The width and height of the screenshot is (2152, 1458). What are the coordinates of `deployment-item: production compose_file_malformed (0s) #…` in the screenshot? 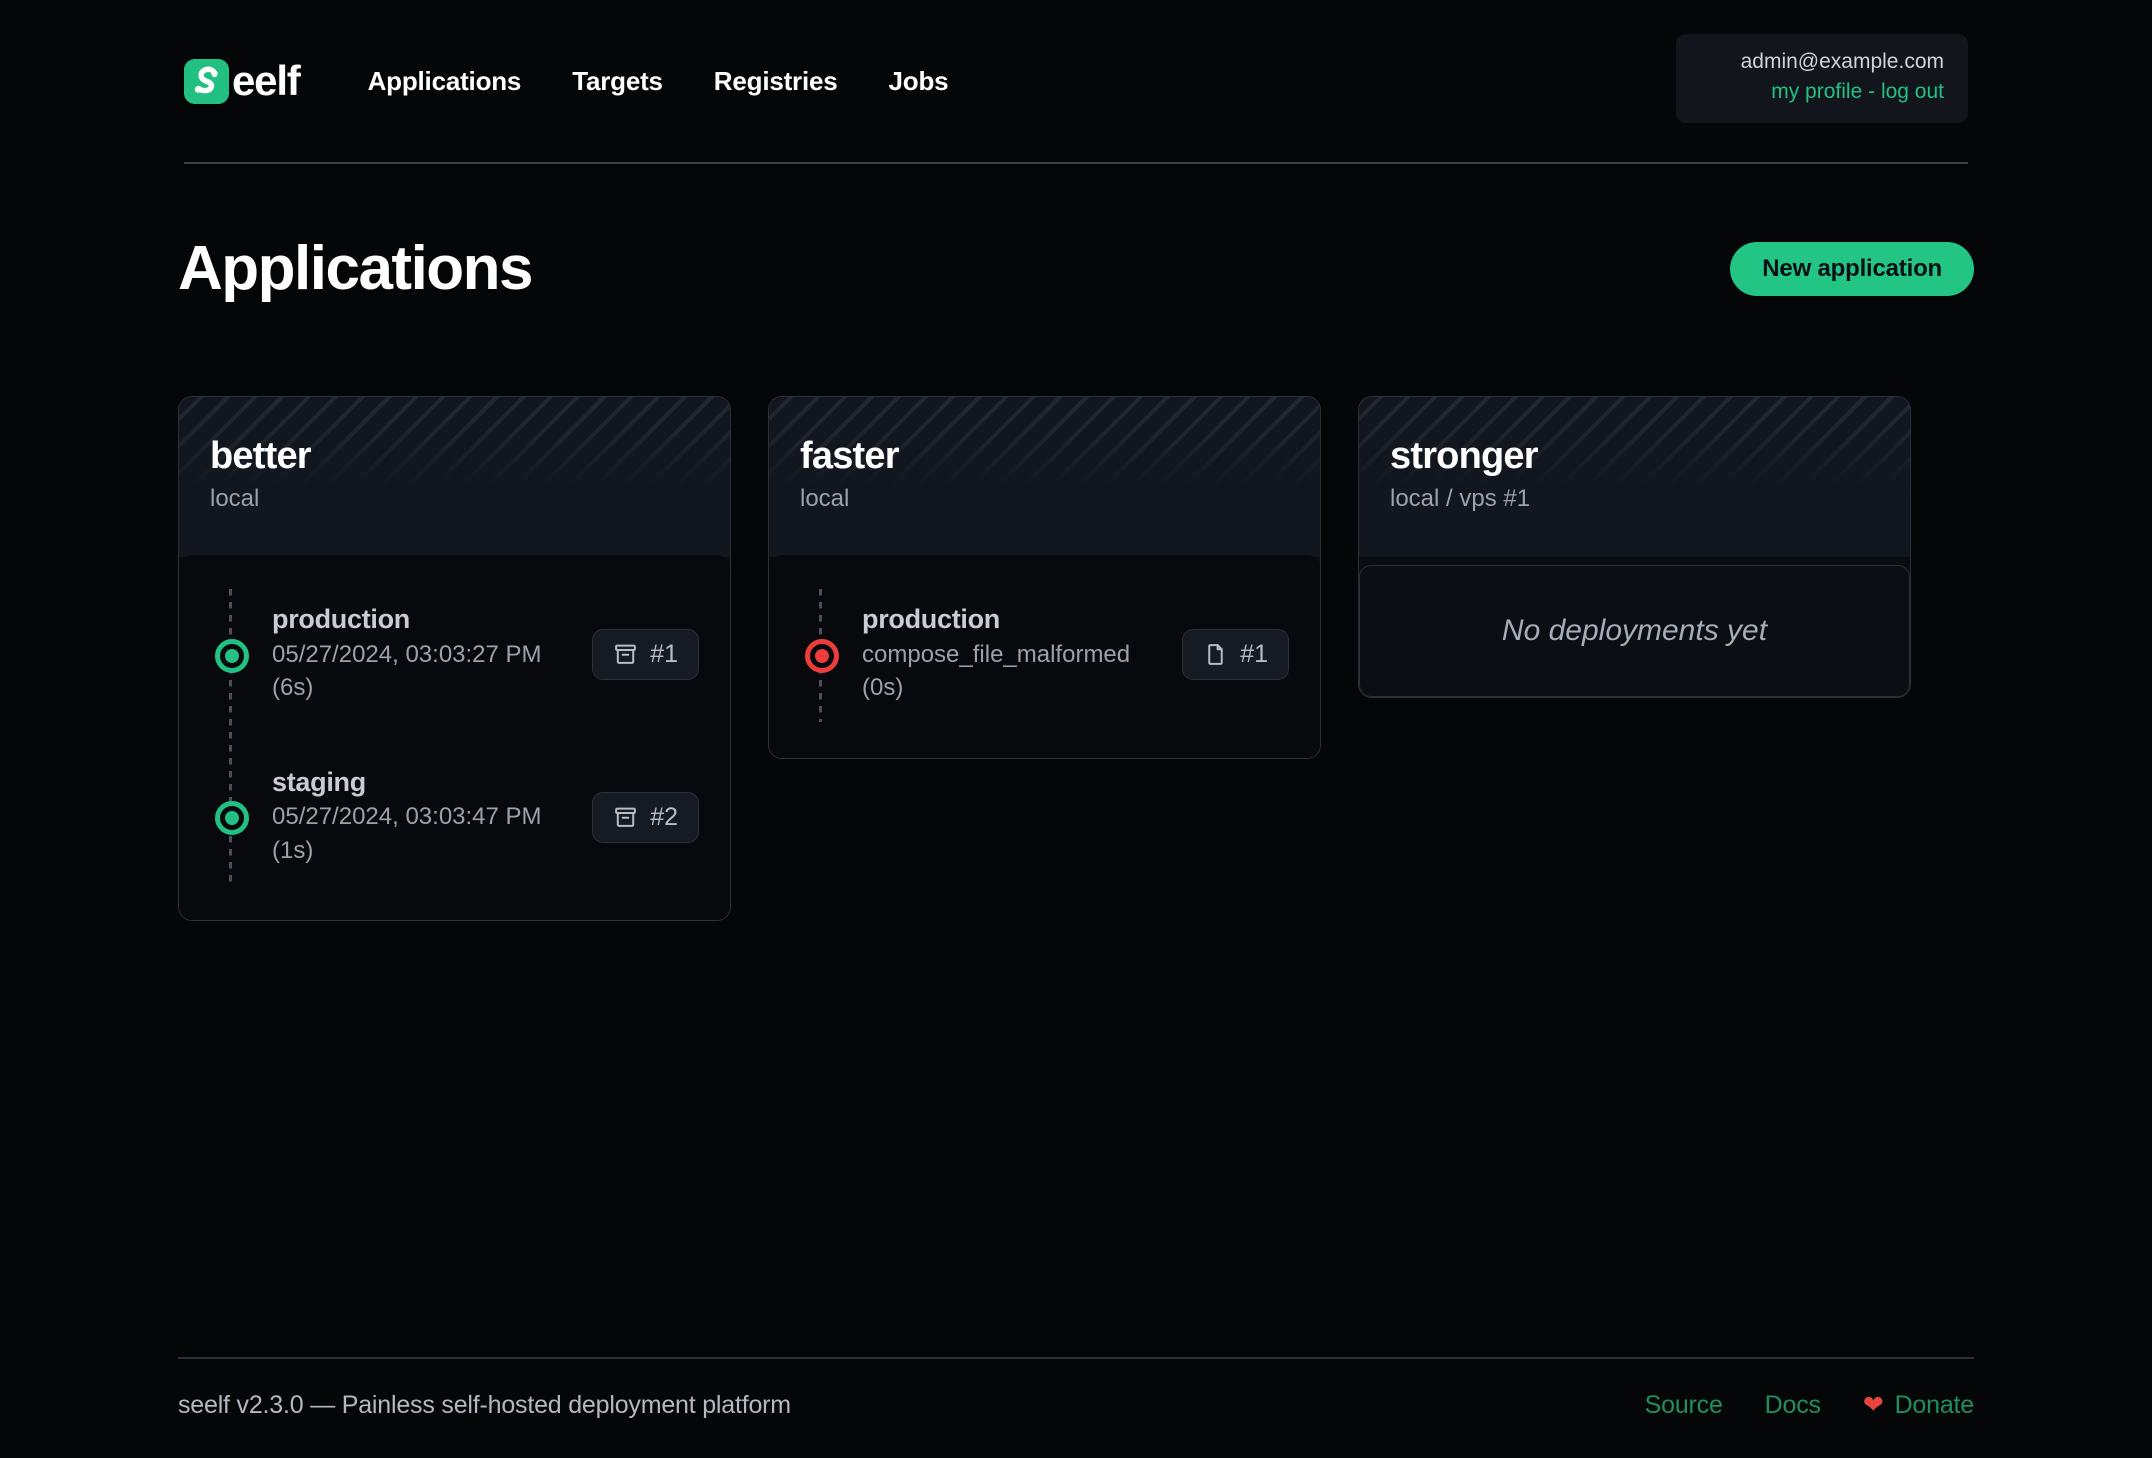 It's located at (1047, 655).